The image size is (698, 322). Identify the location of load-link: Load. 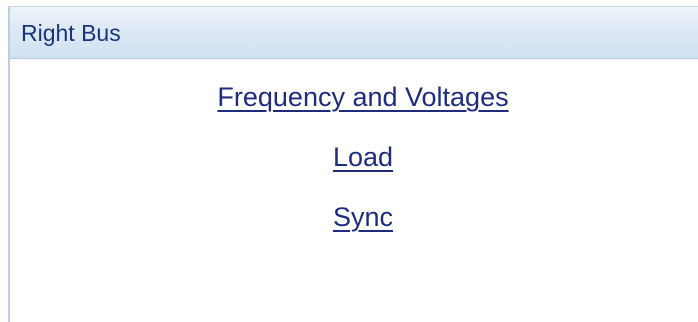
(354, 157).